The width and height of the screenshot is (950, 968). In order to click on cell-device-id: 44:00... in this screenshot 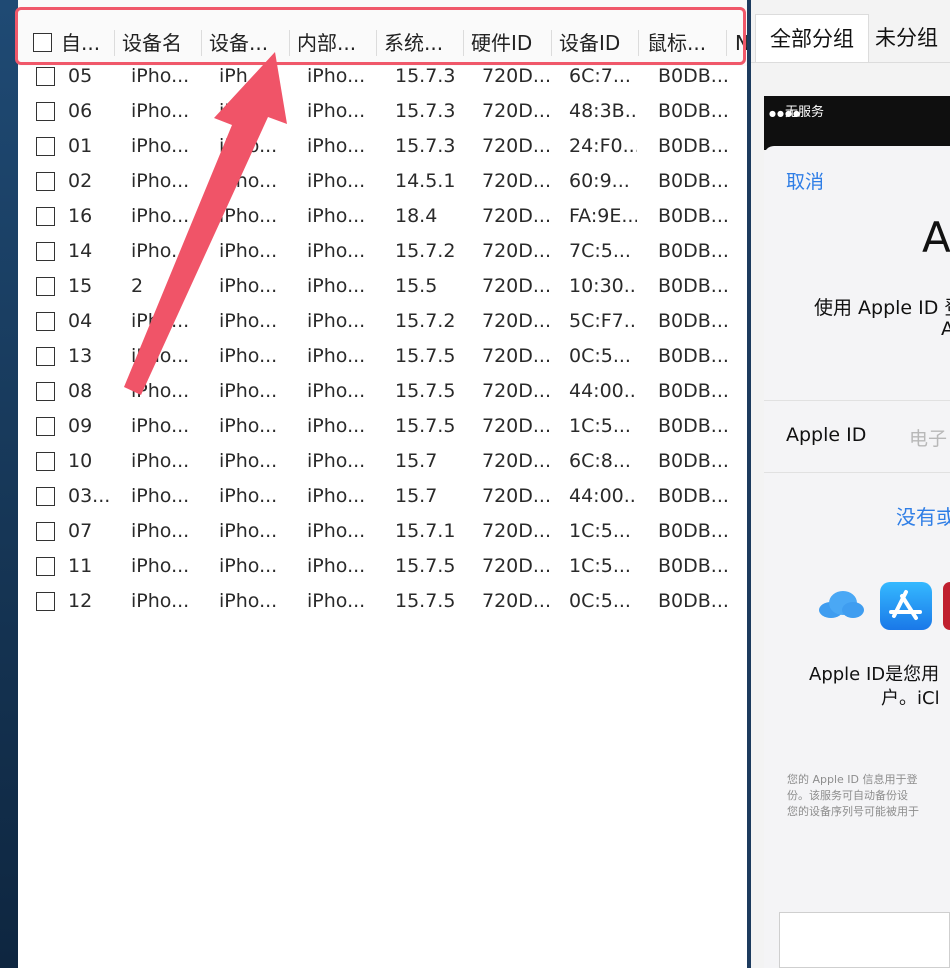, I will do `click(603, 391)`.